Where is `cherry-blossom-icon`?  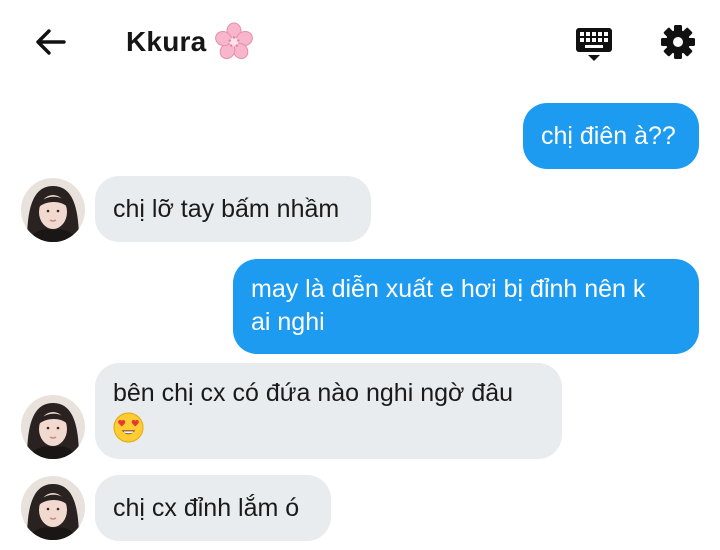
cherry-blossom-icon is located at coordinates (234, 42).